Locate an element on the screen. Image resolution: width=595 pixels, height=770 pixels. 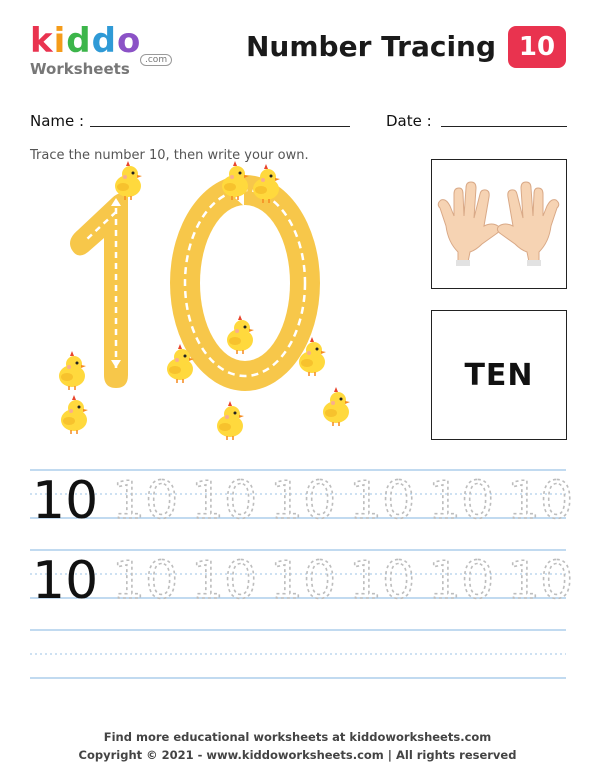
page-title: Number Tracing is located at coordinates (371, 46).